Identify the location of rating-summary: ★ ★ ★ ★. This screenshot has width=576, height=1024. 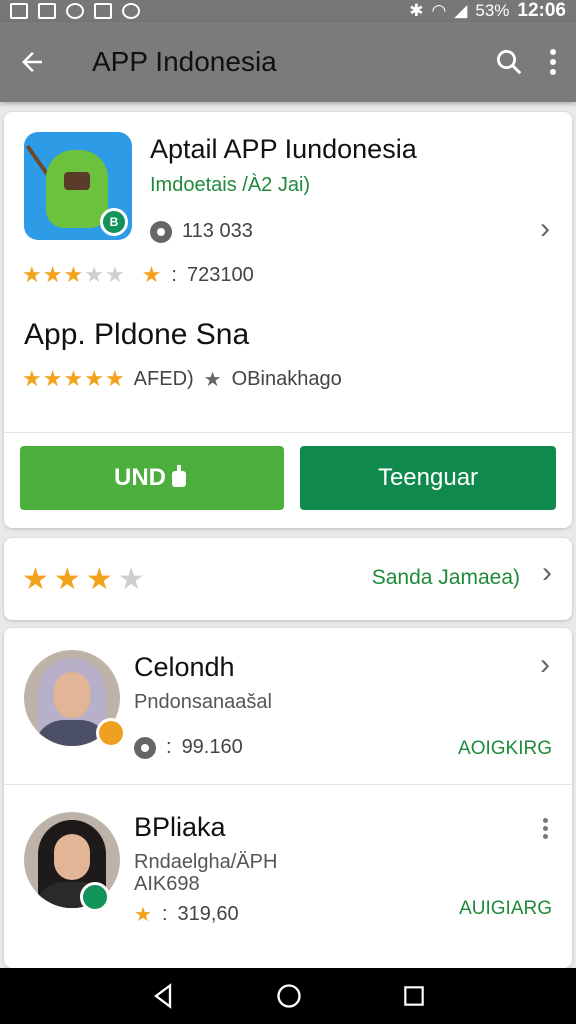
(83, 579).